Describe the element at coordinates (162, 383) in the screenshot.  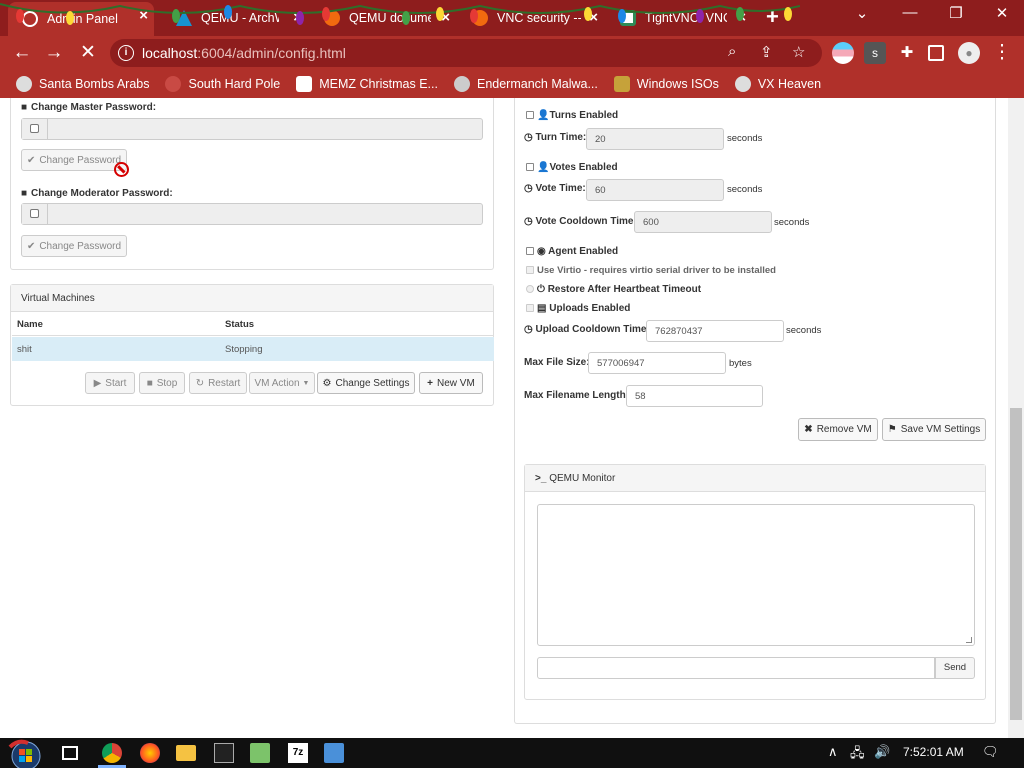
I see `stop-button: ■ Stop` at that location.